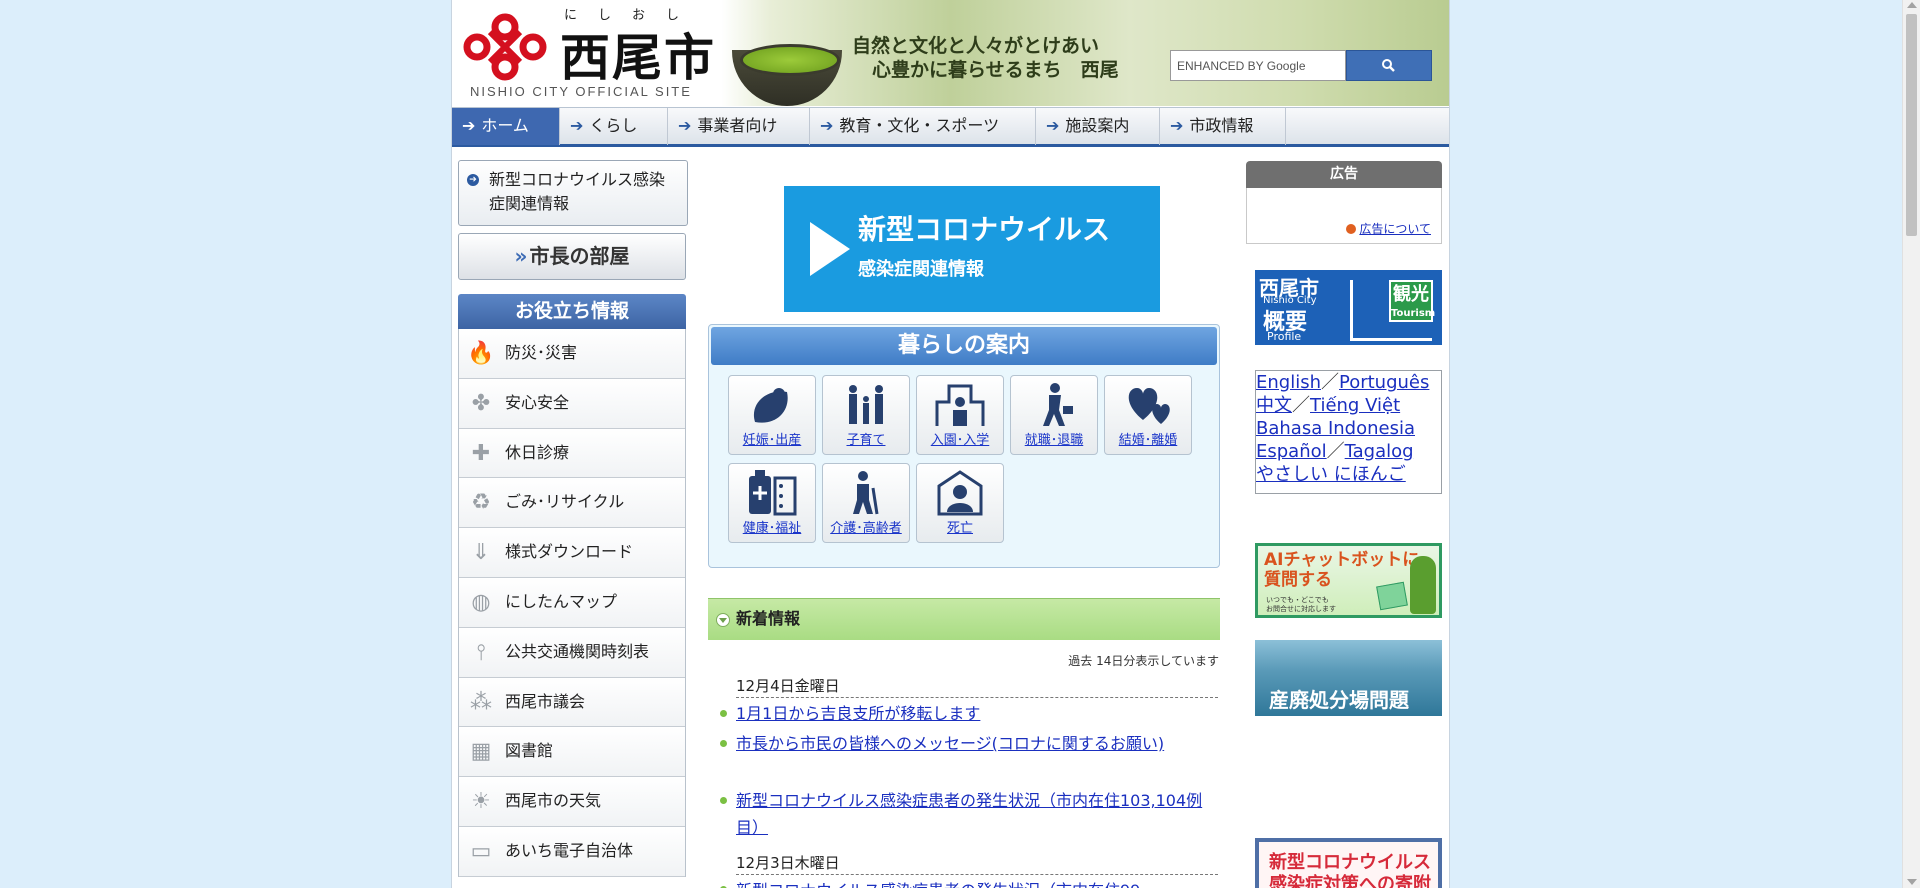 The height and width of the screenshot is (888, 1920). What do you see at coordinates (638, 54) in the screenshot?
I see `logo-text: 西尾市` at bounding box center [638, 54].